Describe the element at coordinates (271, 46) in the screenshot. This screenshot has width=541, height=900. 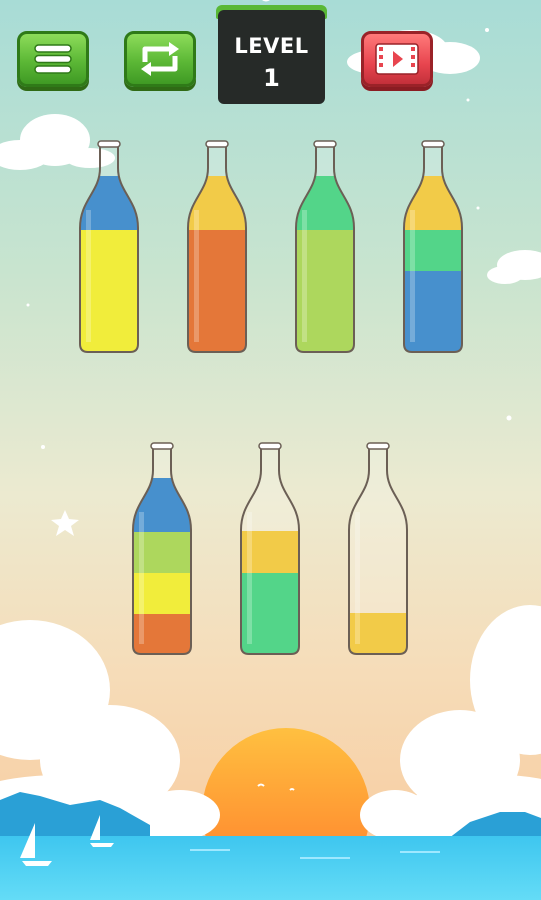
I see `level-label: LEVEL` at that location.